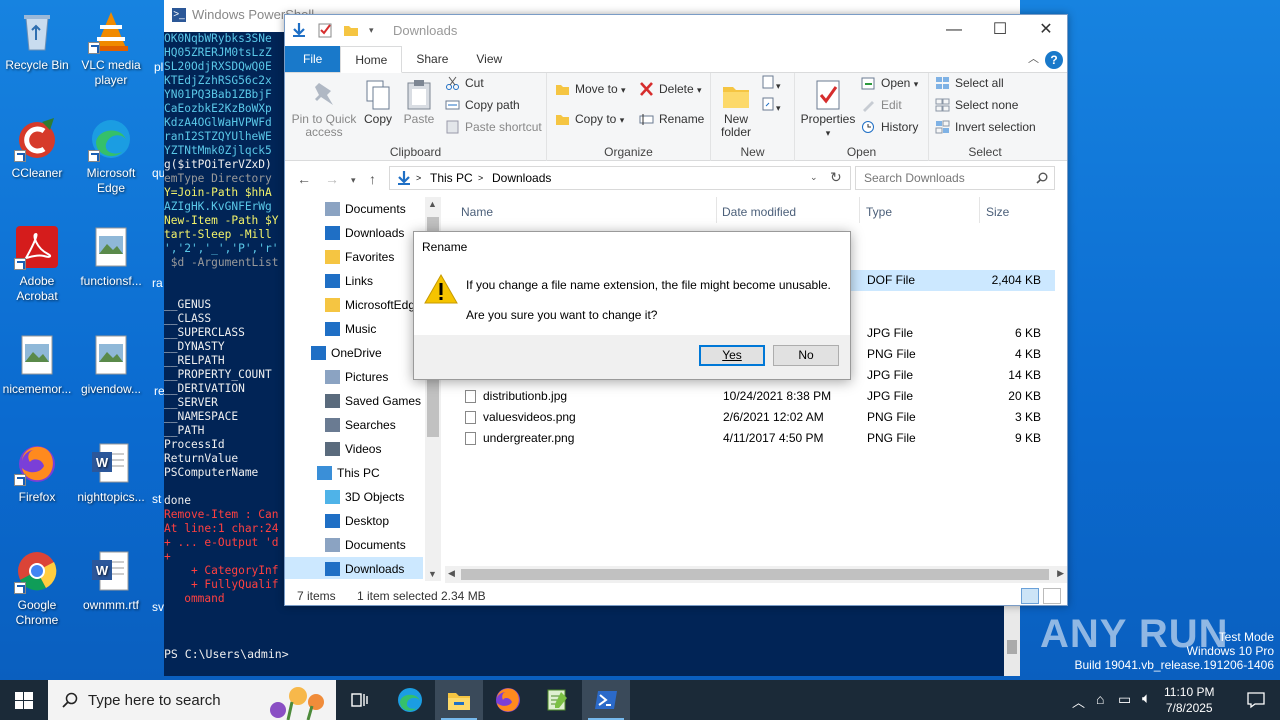 The width and height of the screenshot is (1280, 720). Describe the element at coordinates (482, 105) in the screenshot. I see `copy-path-button: Copy path` at that location.